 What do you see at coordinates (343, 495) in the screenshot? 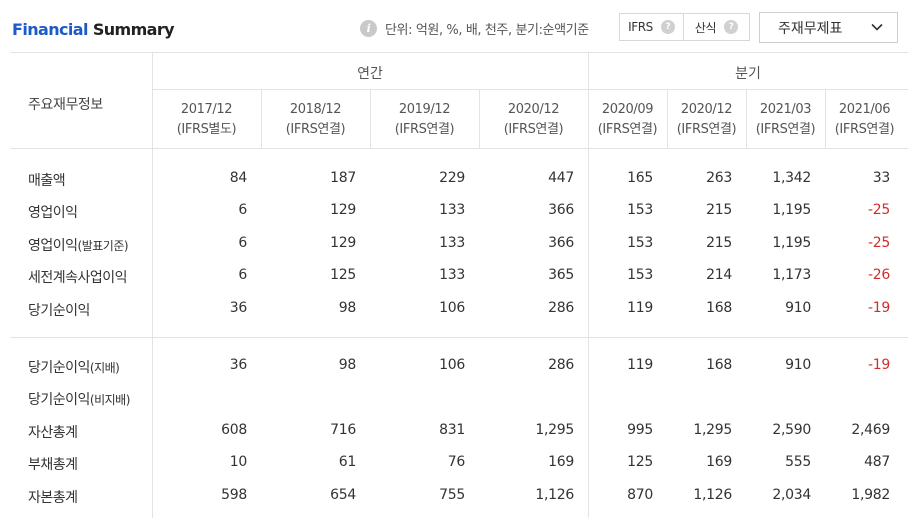
I see `table-cell: 654` at bounding box center [343, 495].